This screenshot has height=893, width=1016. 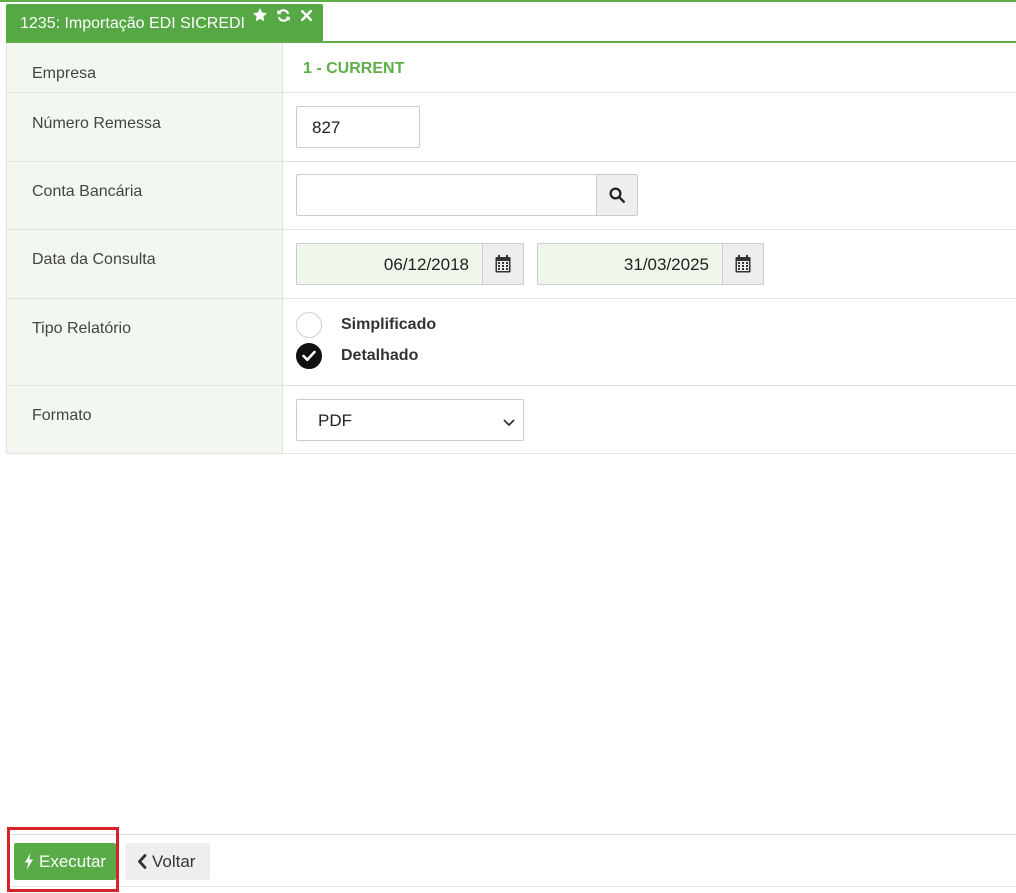 I want to click on row-numero-remessa: Número Remessa 827, so click(x=511, y=127).